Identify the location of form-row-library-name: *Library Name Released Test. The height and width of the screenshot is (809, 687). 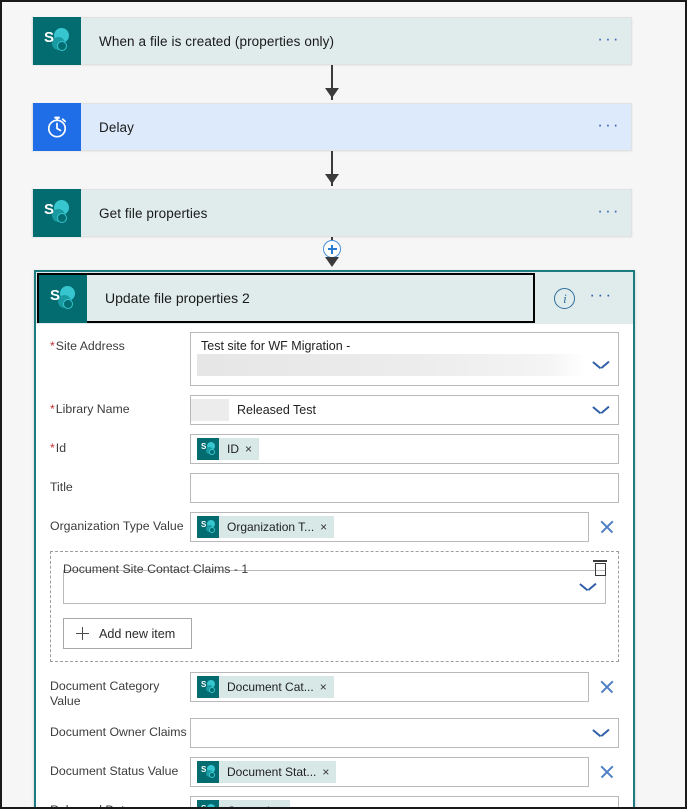
(334, 410).